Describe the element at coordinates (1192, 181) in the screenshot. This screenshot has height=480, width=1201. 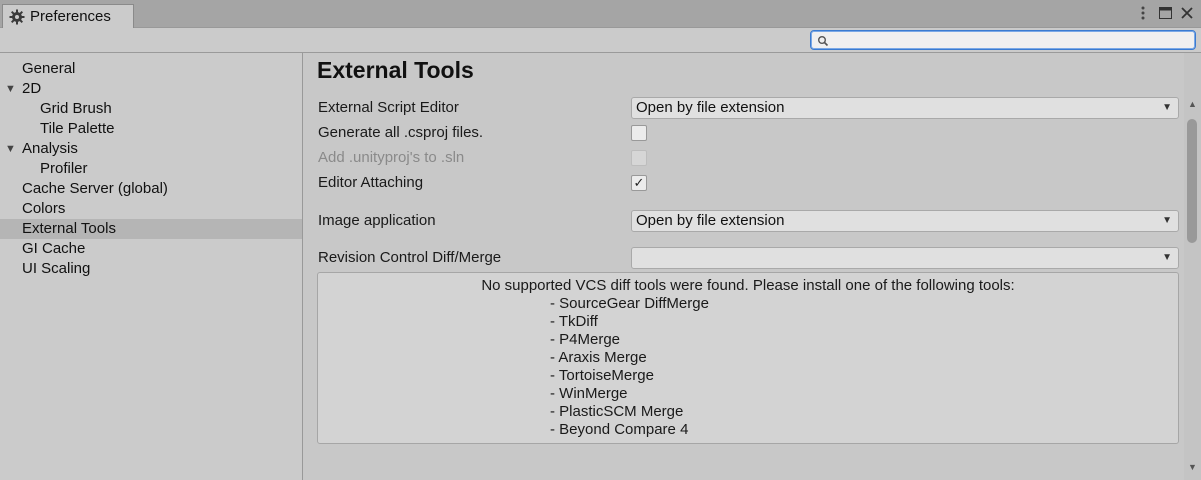
I see `scroll-thumb` at that location.